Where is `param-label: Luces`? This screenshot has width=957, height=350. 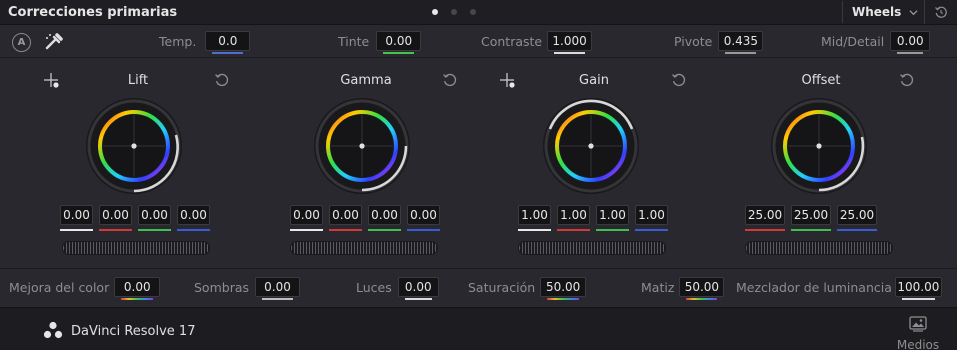
param-label: Luces is located at coordinates (374, 287).